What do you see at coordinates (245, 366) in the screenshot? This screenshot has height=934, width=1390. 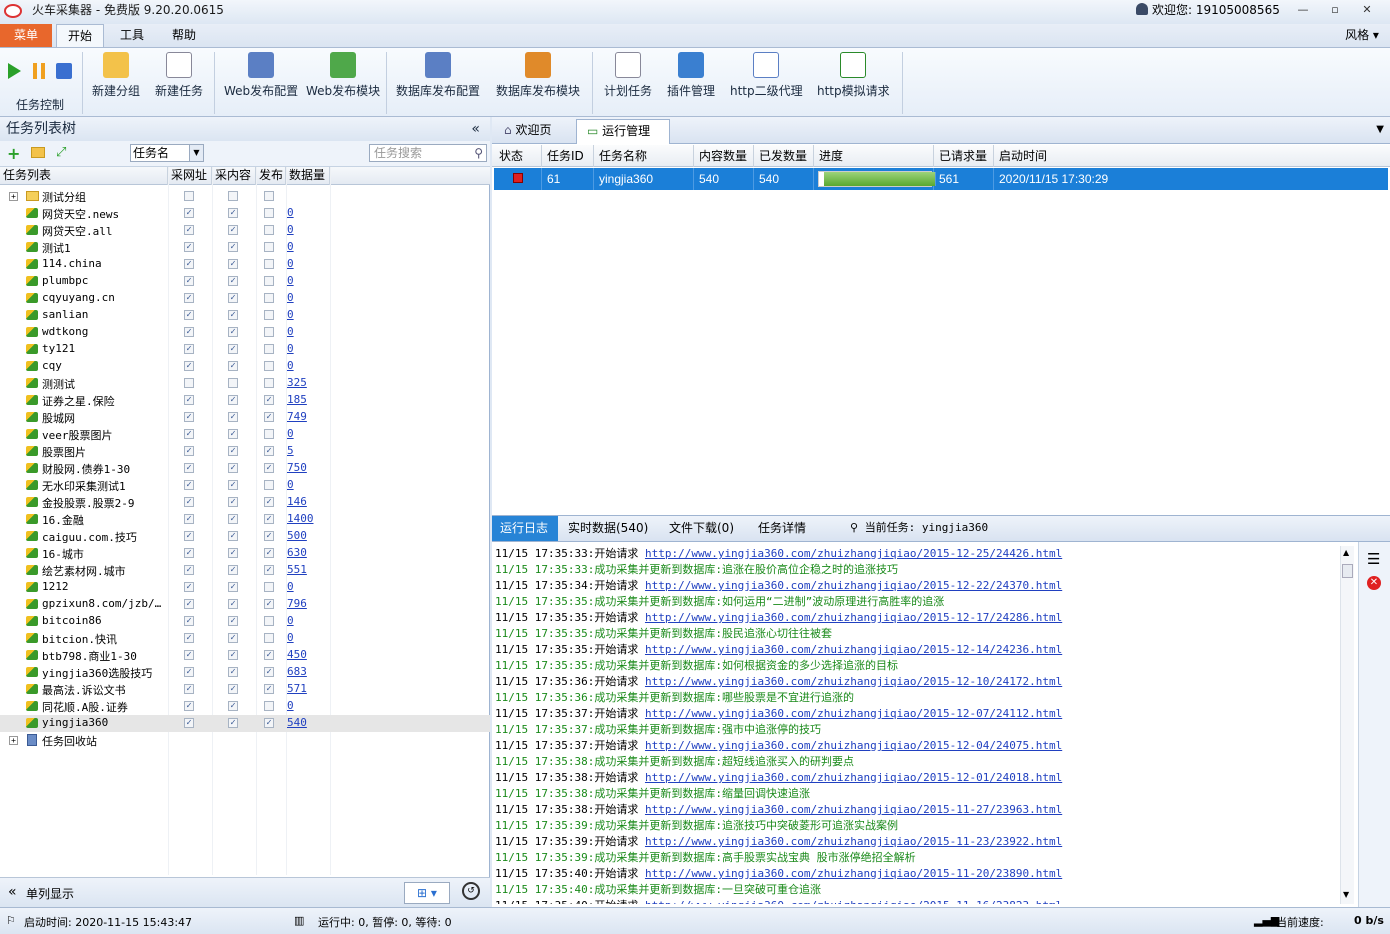 I see `task-row: cqy ✓ ✓ 0` at bounding box center [245, 366].